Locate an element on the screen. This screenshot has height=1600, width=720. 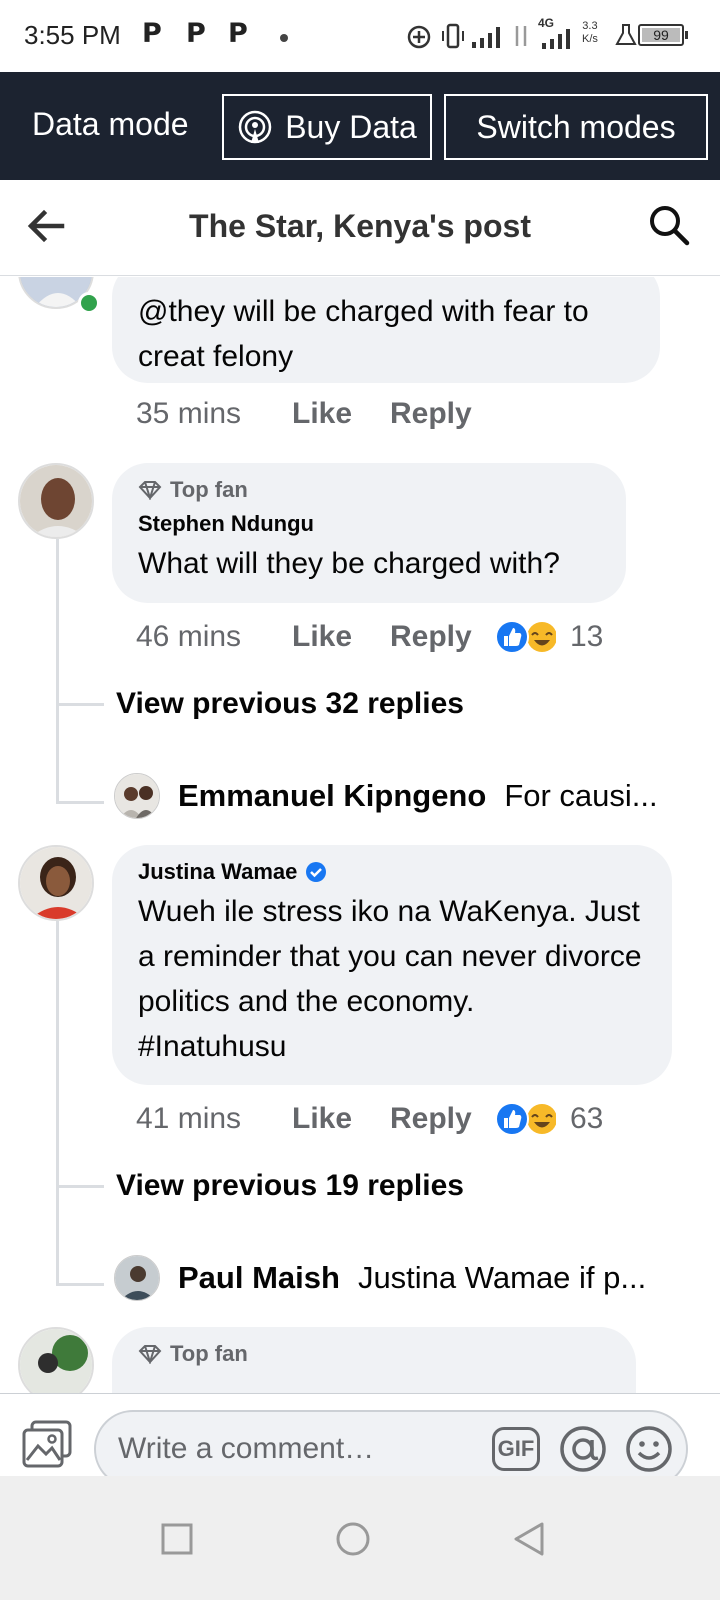
hashtag-link: #Inatuhusu is located at coordinates (392, 1046).